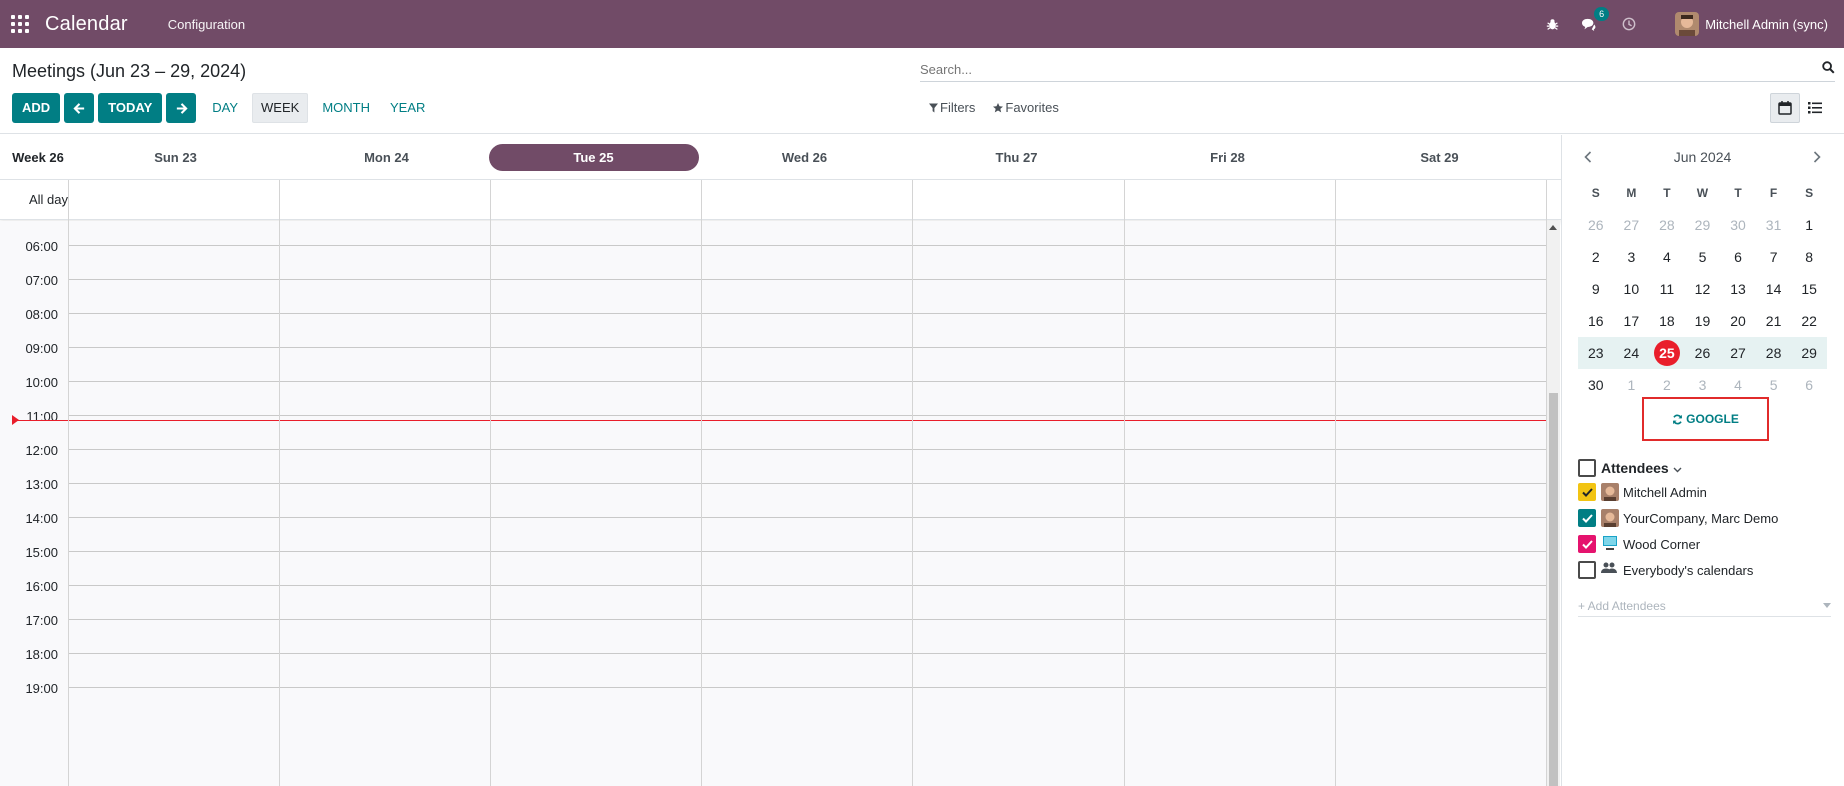 The height and width of the screenshot is (786, 1844). What do you see at coordinates (1766, 24) in the screenshot?
I see `user-menu: Mitchell Admin (sync)` at bounding box center [1766, 24].